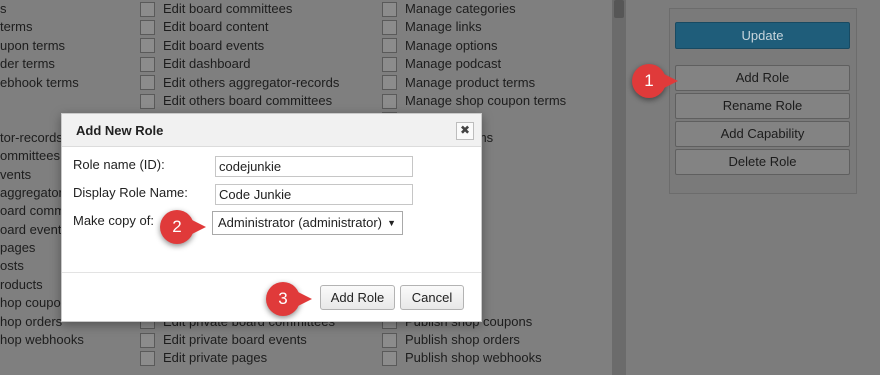  What do you see at coordinates (33, 45) in the screenshot?
I see `capability-label: upon terms` at bounding box center [33, 45].